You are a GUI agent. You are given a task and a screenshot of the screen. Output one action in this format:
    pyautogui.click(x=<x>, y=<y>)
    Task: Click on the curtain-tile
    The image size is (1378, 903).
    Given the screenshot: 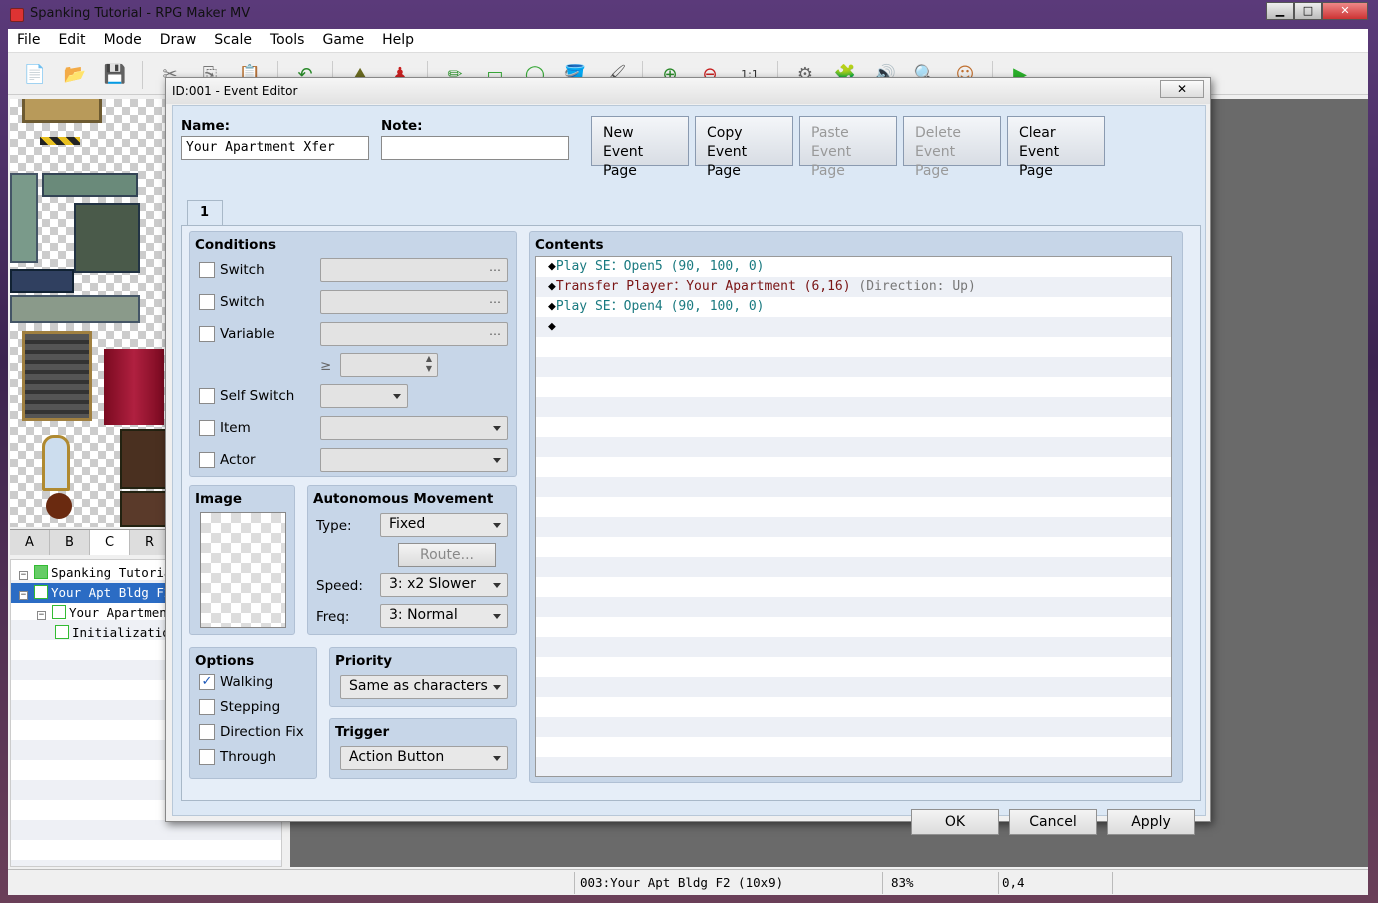 What is the action you would take?
    pyautogui.click(x=134, y=387)
    